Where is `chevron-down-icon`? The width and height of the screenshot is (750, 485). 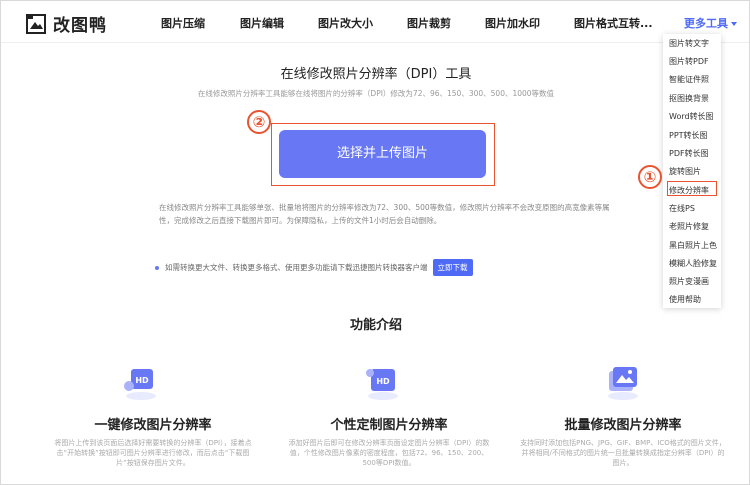 chevron-down-icon is located at coordinates (734, 24).